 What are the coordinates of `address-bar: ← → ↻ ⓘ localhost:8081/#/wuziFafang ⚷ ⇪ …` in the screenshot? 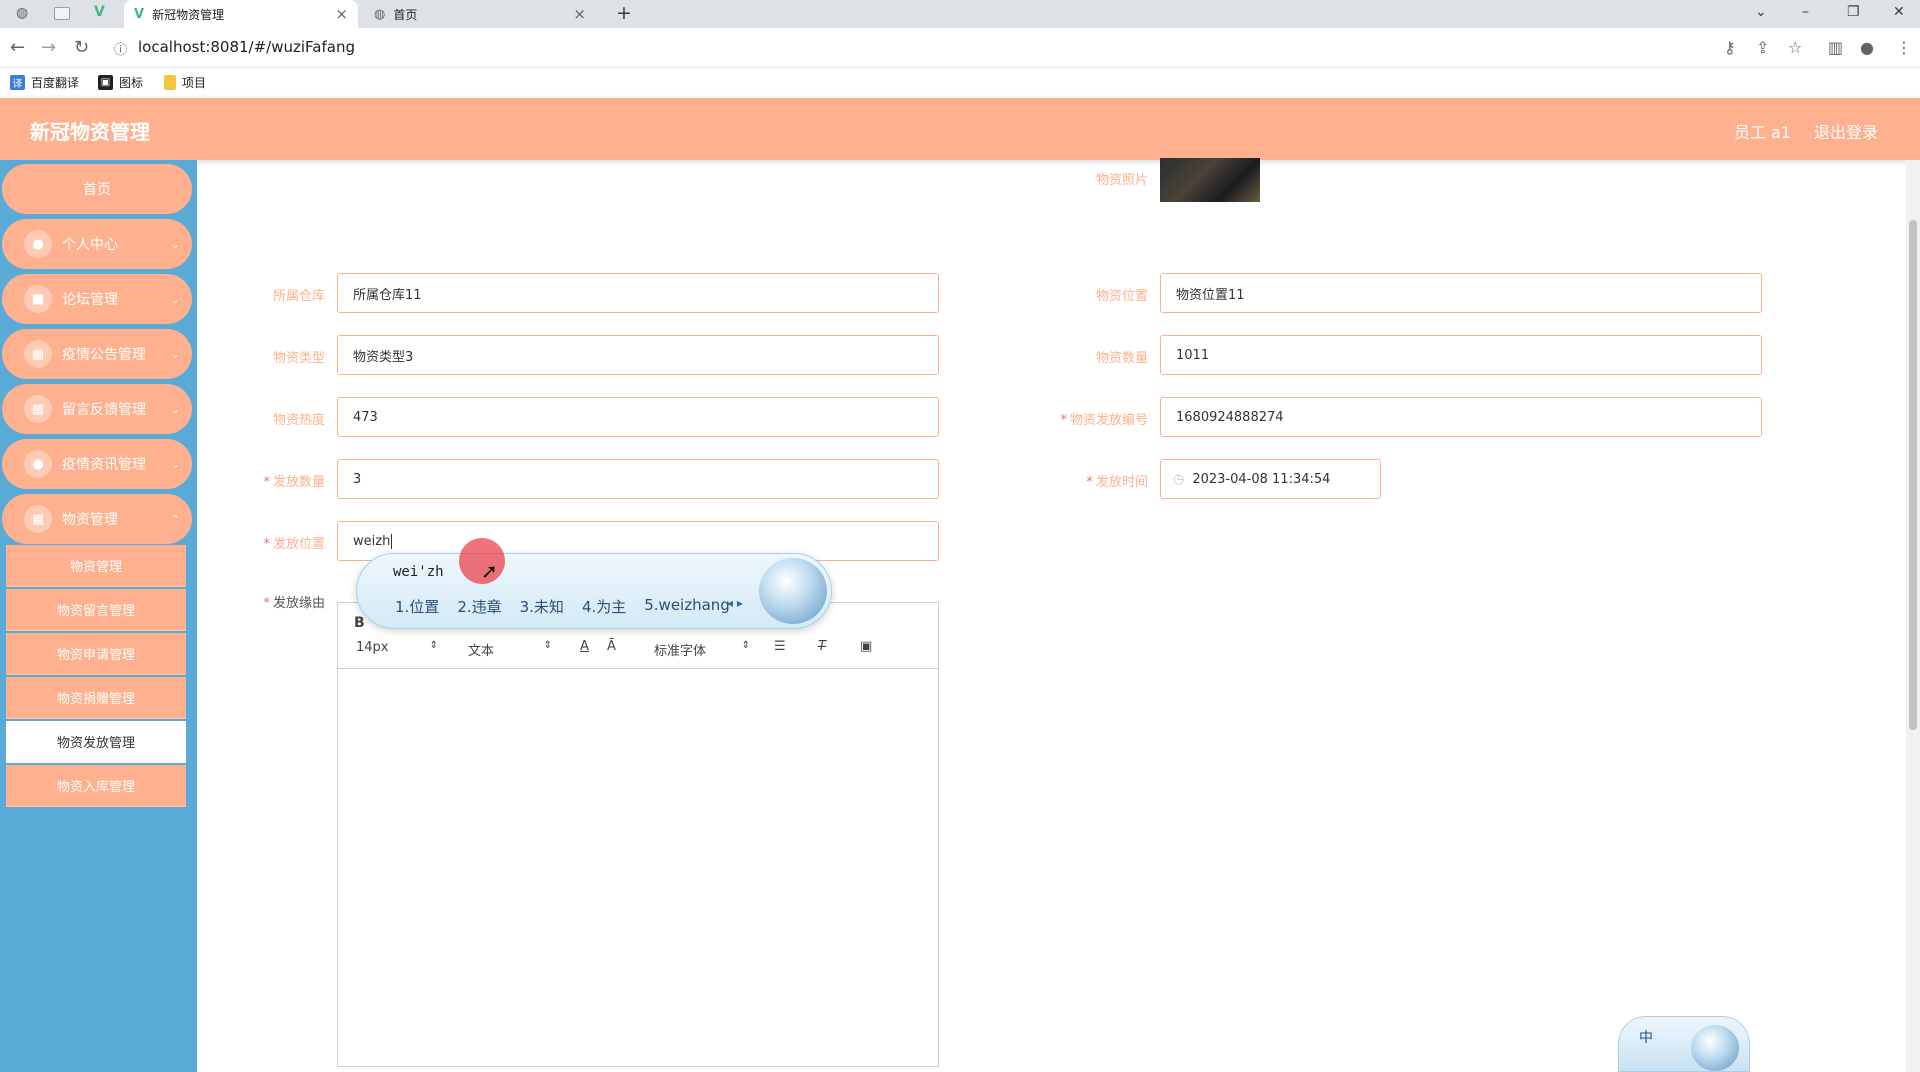 It's located at (960, 48).